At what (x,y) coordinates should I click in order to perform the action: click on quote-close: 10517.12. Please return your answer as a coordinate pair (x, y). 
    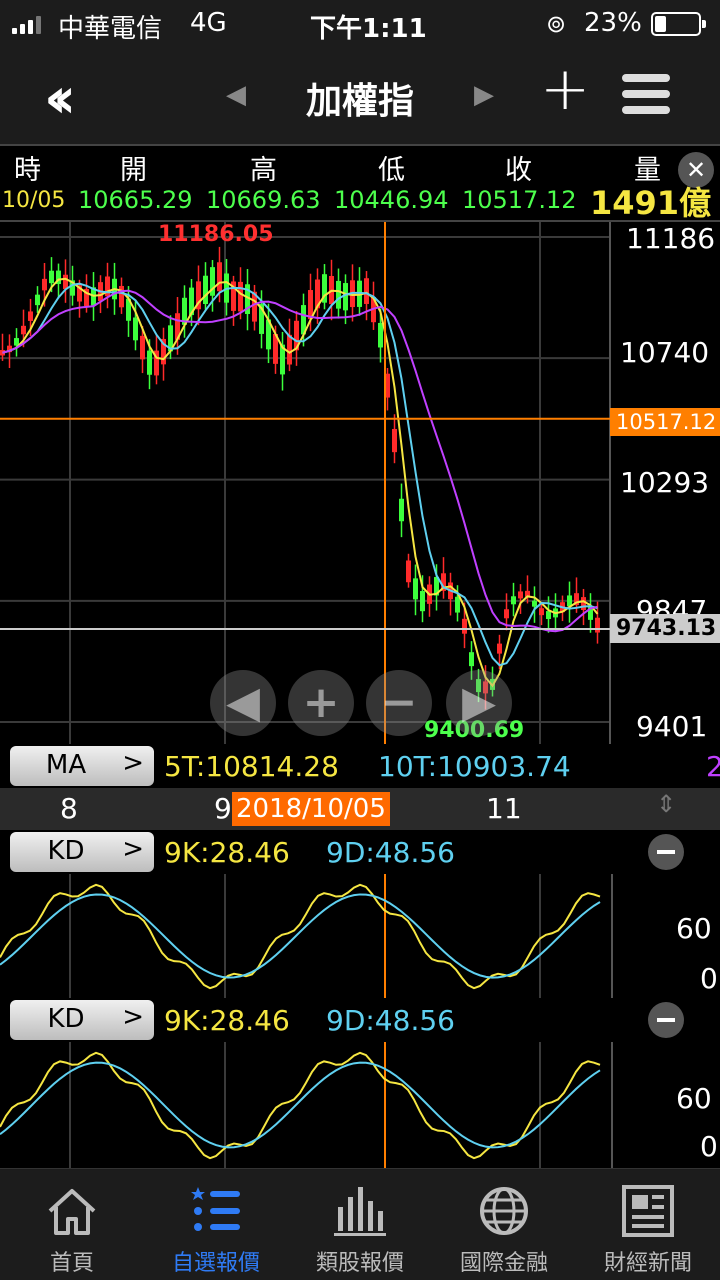
    Looking at the image, I should click on (519, 200).